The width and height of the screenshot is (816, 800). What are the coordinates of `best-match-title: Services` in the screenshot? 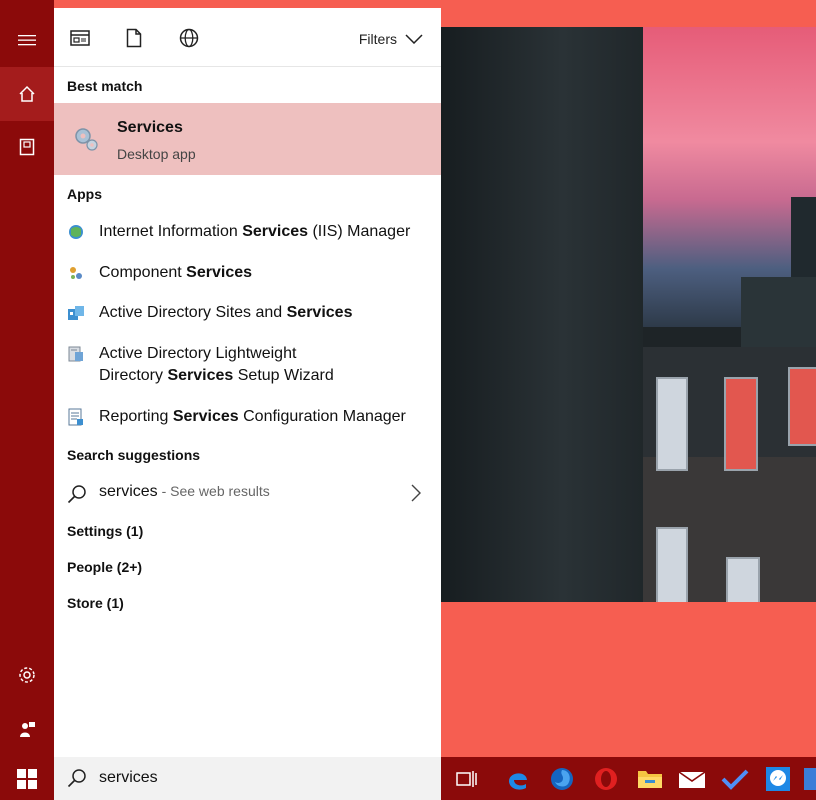 It's located at (150, 127).